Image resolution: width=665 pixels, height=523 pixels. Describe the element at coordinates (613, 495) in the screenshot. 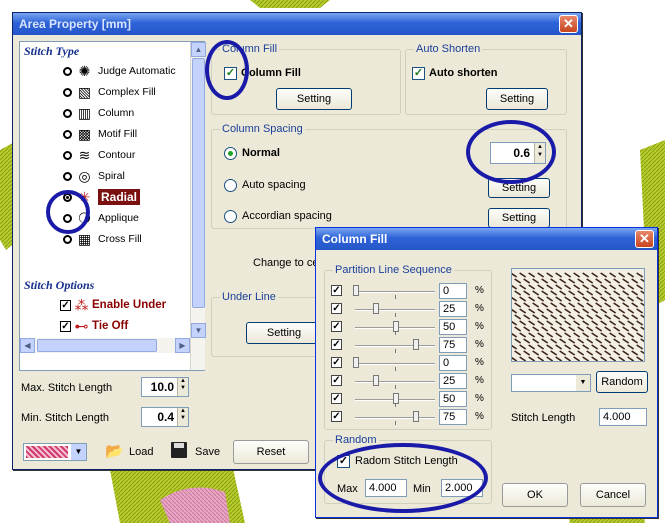

I see `cancel-button: Cancel` at that location.